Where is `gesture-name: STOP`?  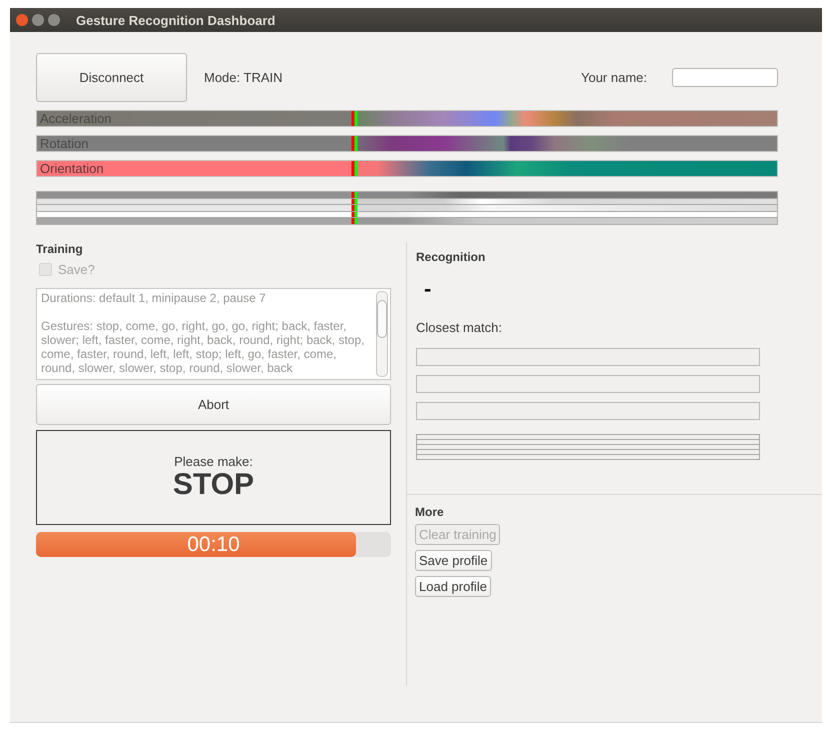
gesture-name: STOP is located at coordinates (213, 485).